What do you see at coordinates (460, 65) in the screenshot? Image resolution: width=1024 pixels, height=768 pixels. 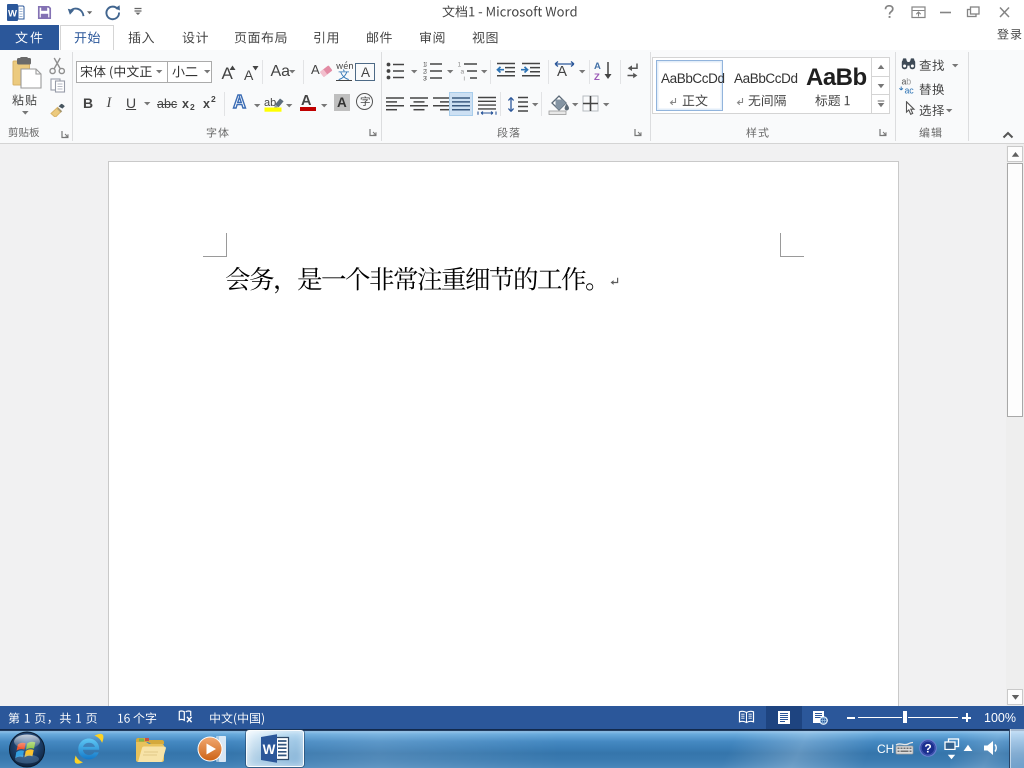 I see `svg-text: 1` at bounding box center [460, 65].